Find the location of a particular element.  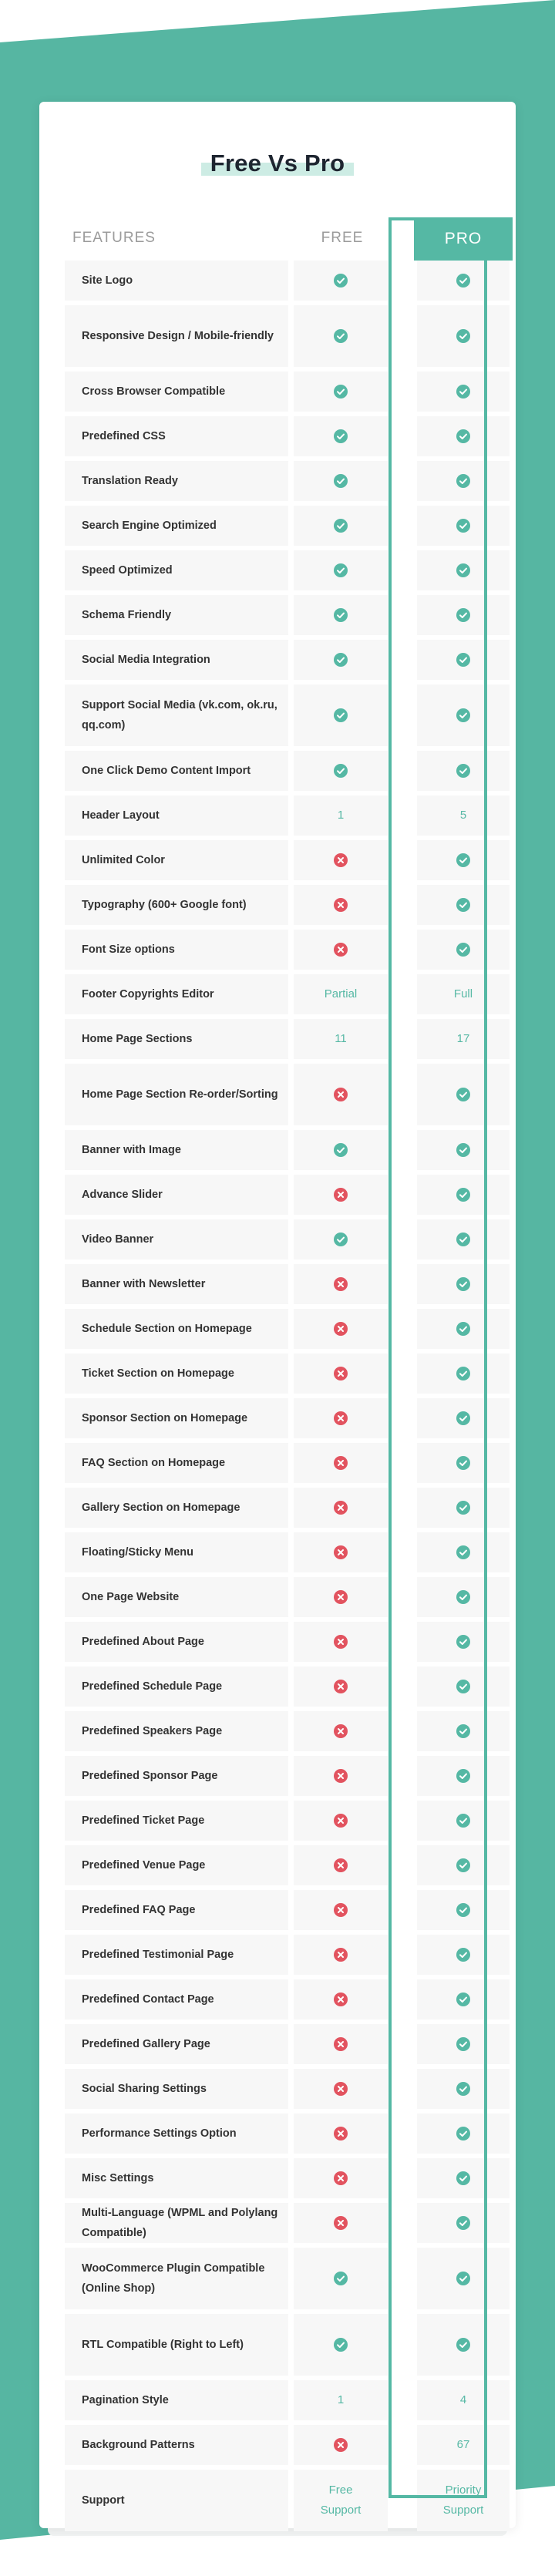

header-pro: PRO is located at coordinates (463, 239).